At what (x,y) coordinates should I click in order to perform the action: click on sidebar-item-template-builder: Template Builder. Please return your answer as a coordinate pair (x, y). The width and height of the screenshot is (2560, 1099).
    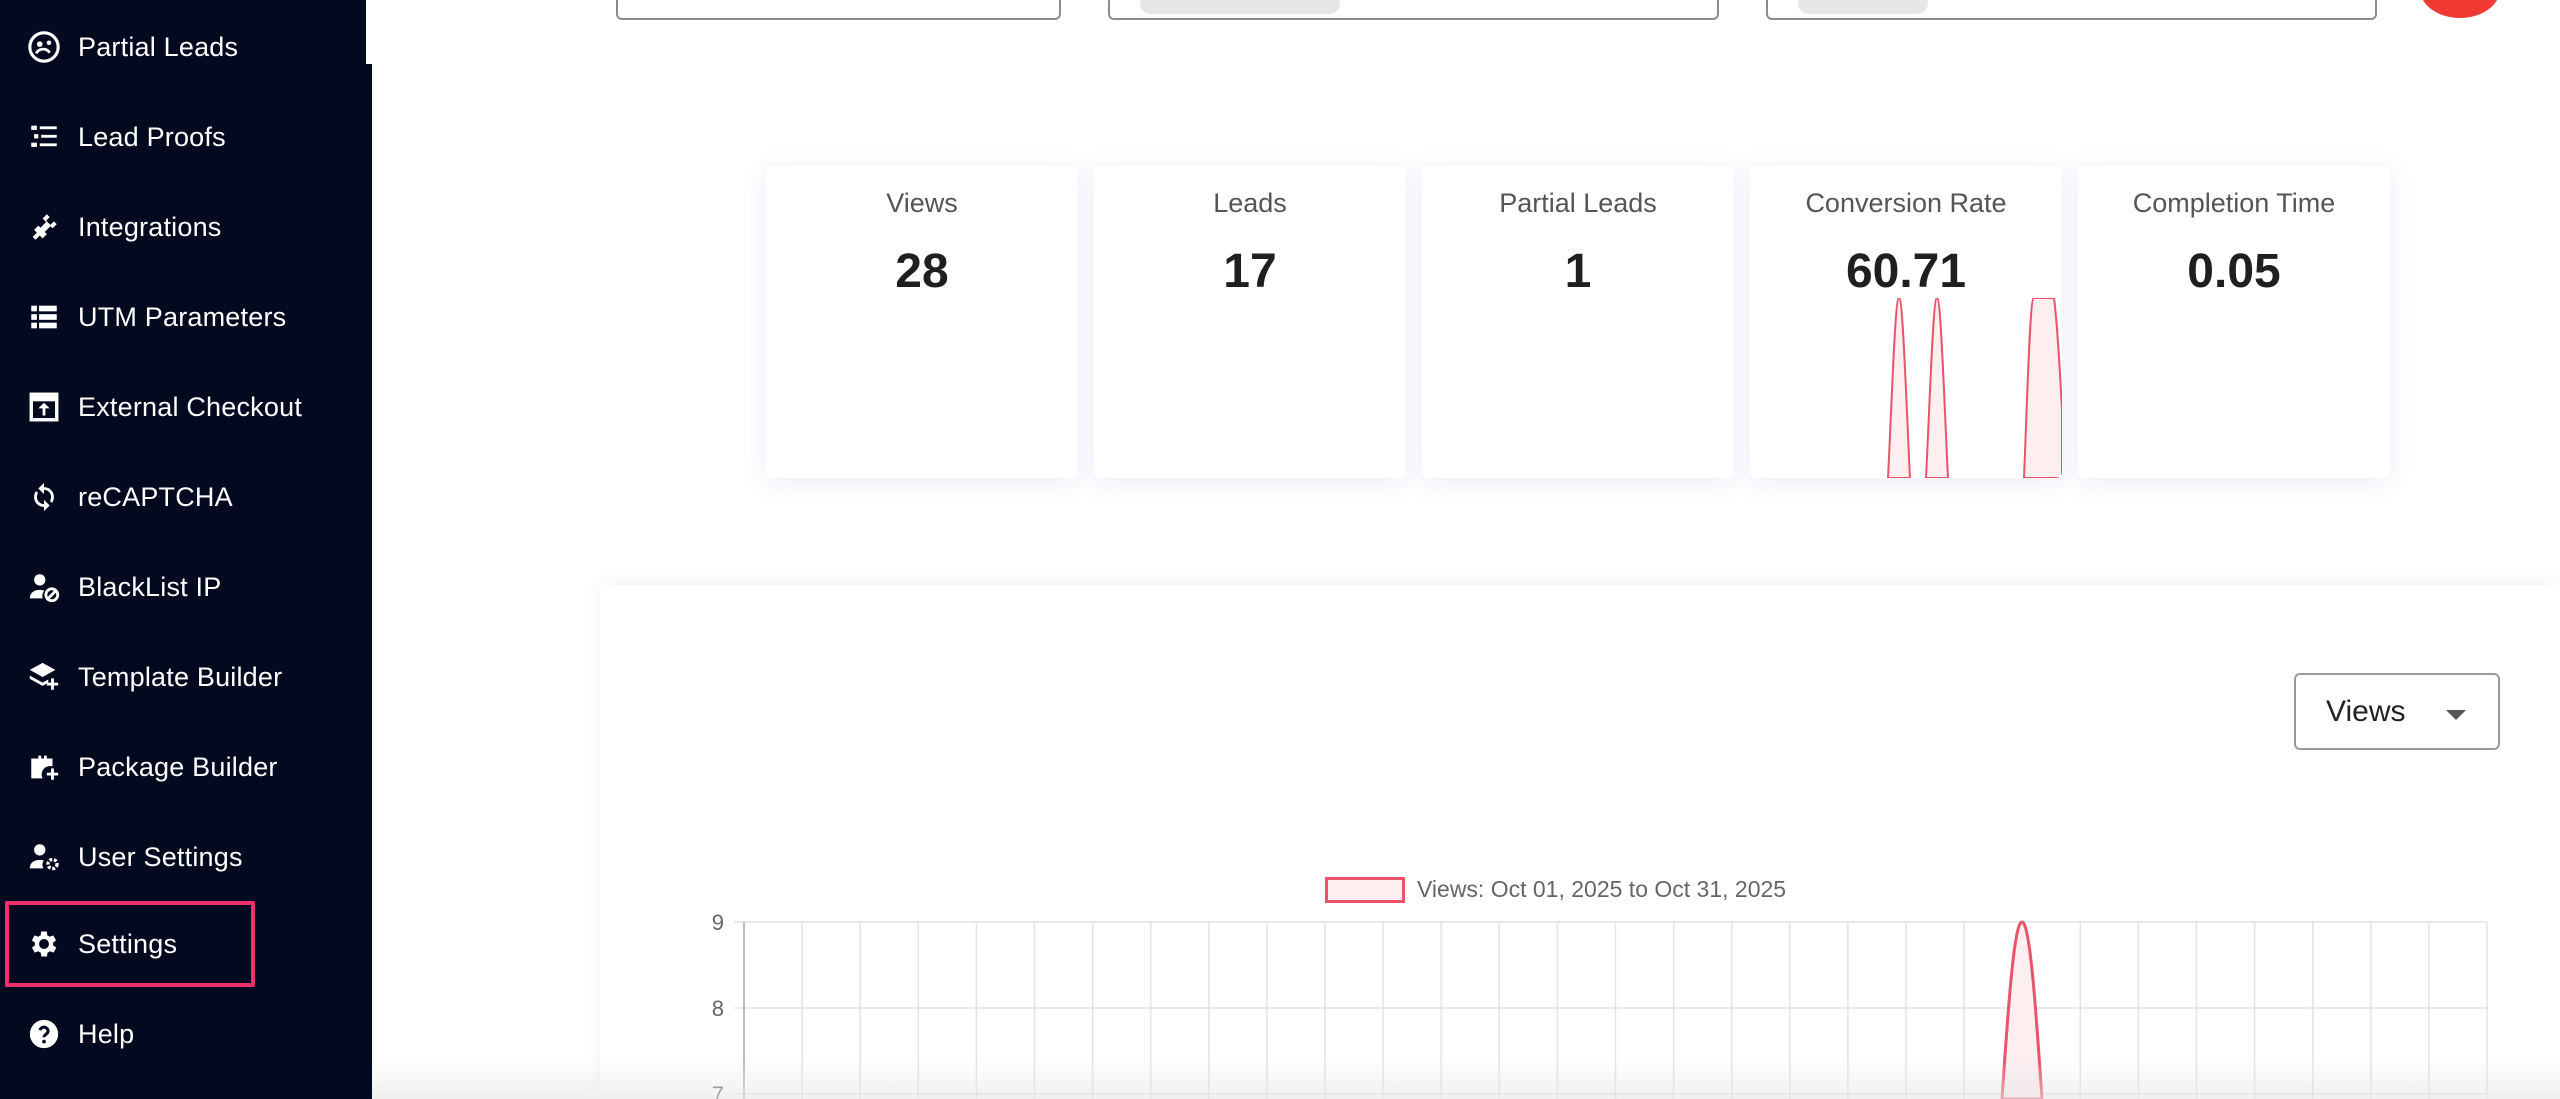
    Looking at the image, I should click on (183, 677).